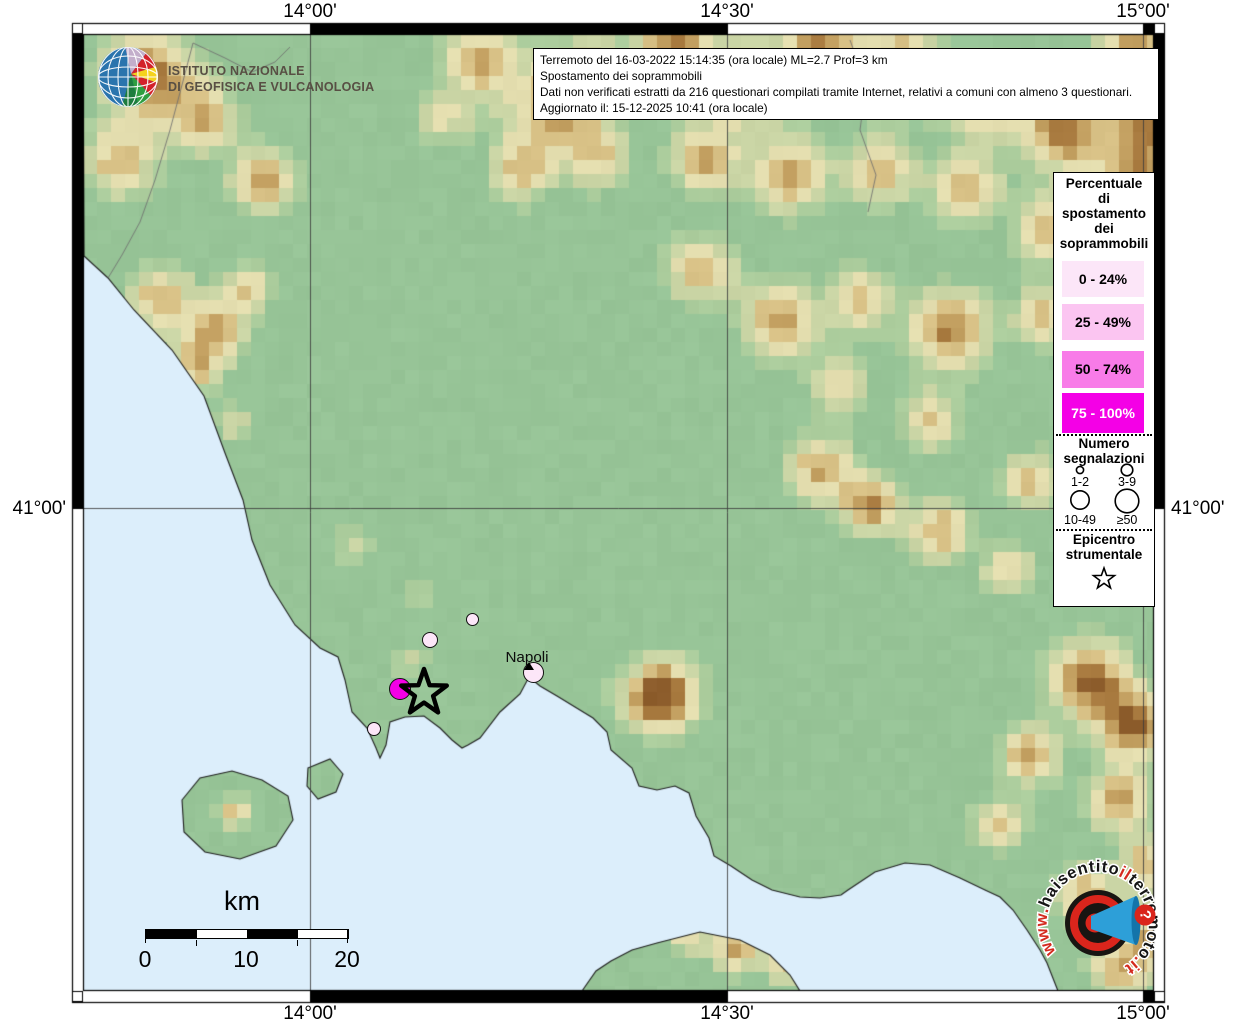 This screenshot has width=1256, height=1024. I want to click on legend-swatch-75-100: 75 - 100%, so click(1103, 413).